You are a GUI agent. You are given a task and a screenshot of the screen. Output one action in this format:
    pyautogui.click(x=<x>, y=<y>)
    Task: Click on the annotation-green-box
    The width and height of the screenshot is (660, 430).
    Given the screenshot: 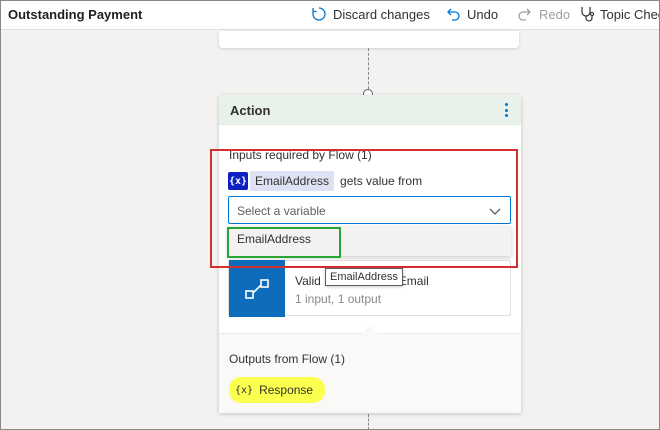 What is the action you would take?
    pyautogui.click(x=284, y=242)
    